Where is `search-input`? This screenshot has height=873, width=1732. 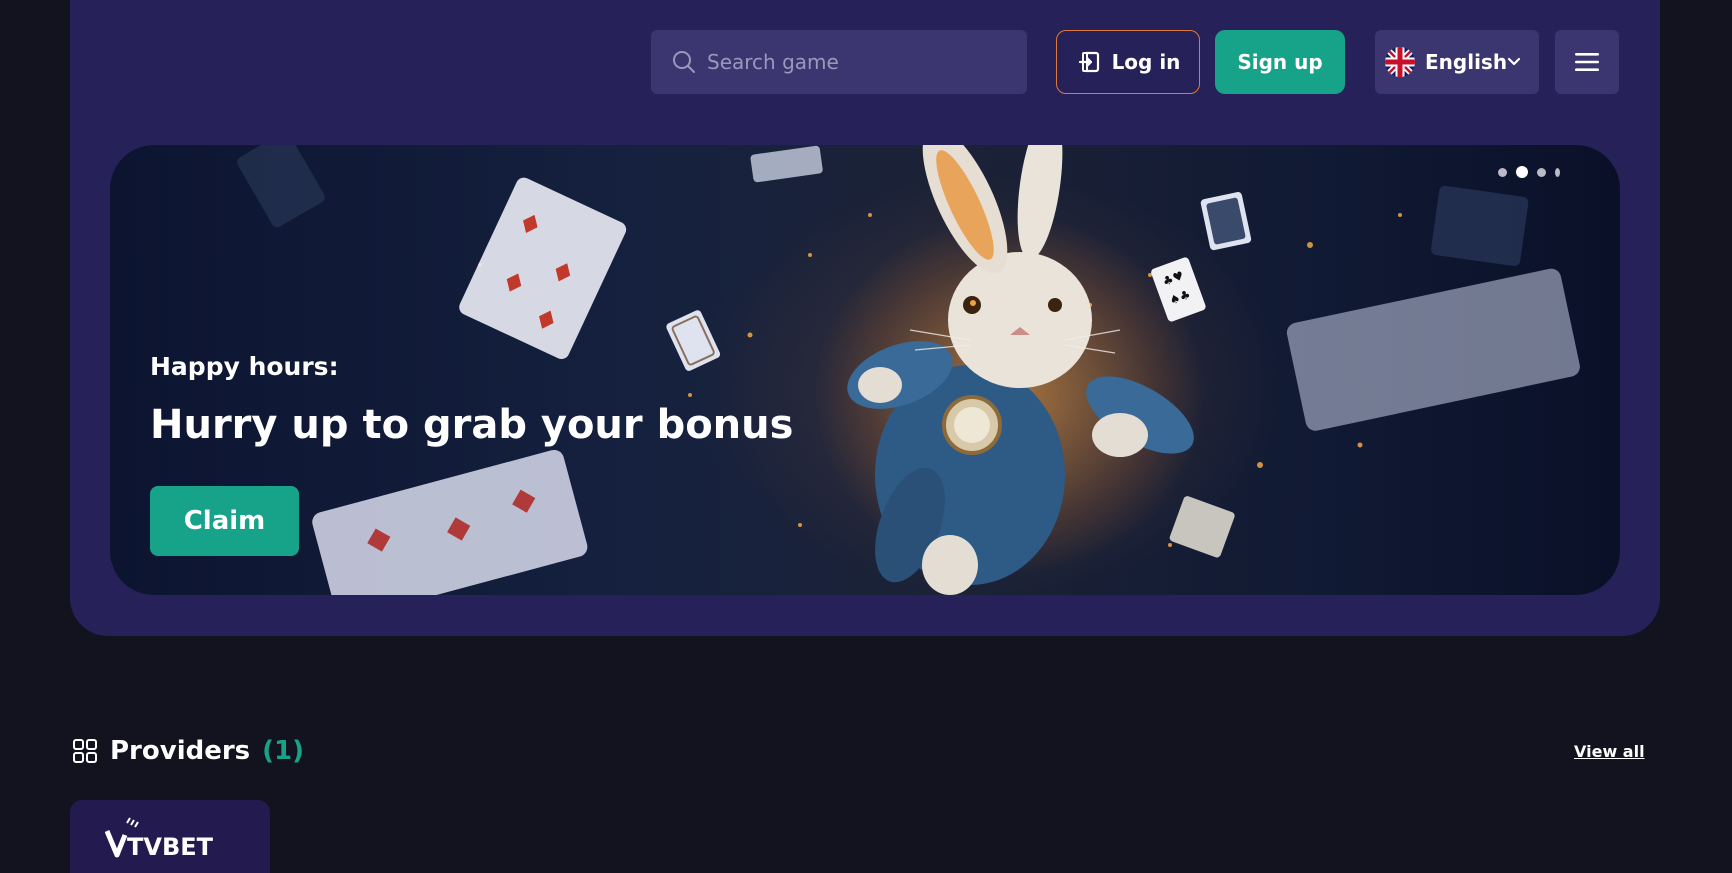 search-input is located at coordinates (862, 62).